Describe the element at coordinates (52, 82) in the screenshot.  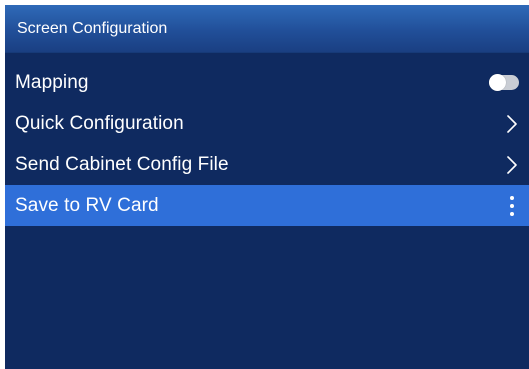
I see `menu-item-label: Mapping` at that location.